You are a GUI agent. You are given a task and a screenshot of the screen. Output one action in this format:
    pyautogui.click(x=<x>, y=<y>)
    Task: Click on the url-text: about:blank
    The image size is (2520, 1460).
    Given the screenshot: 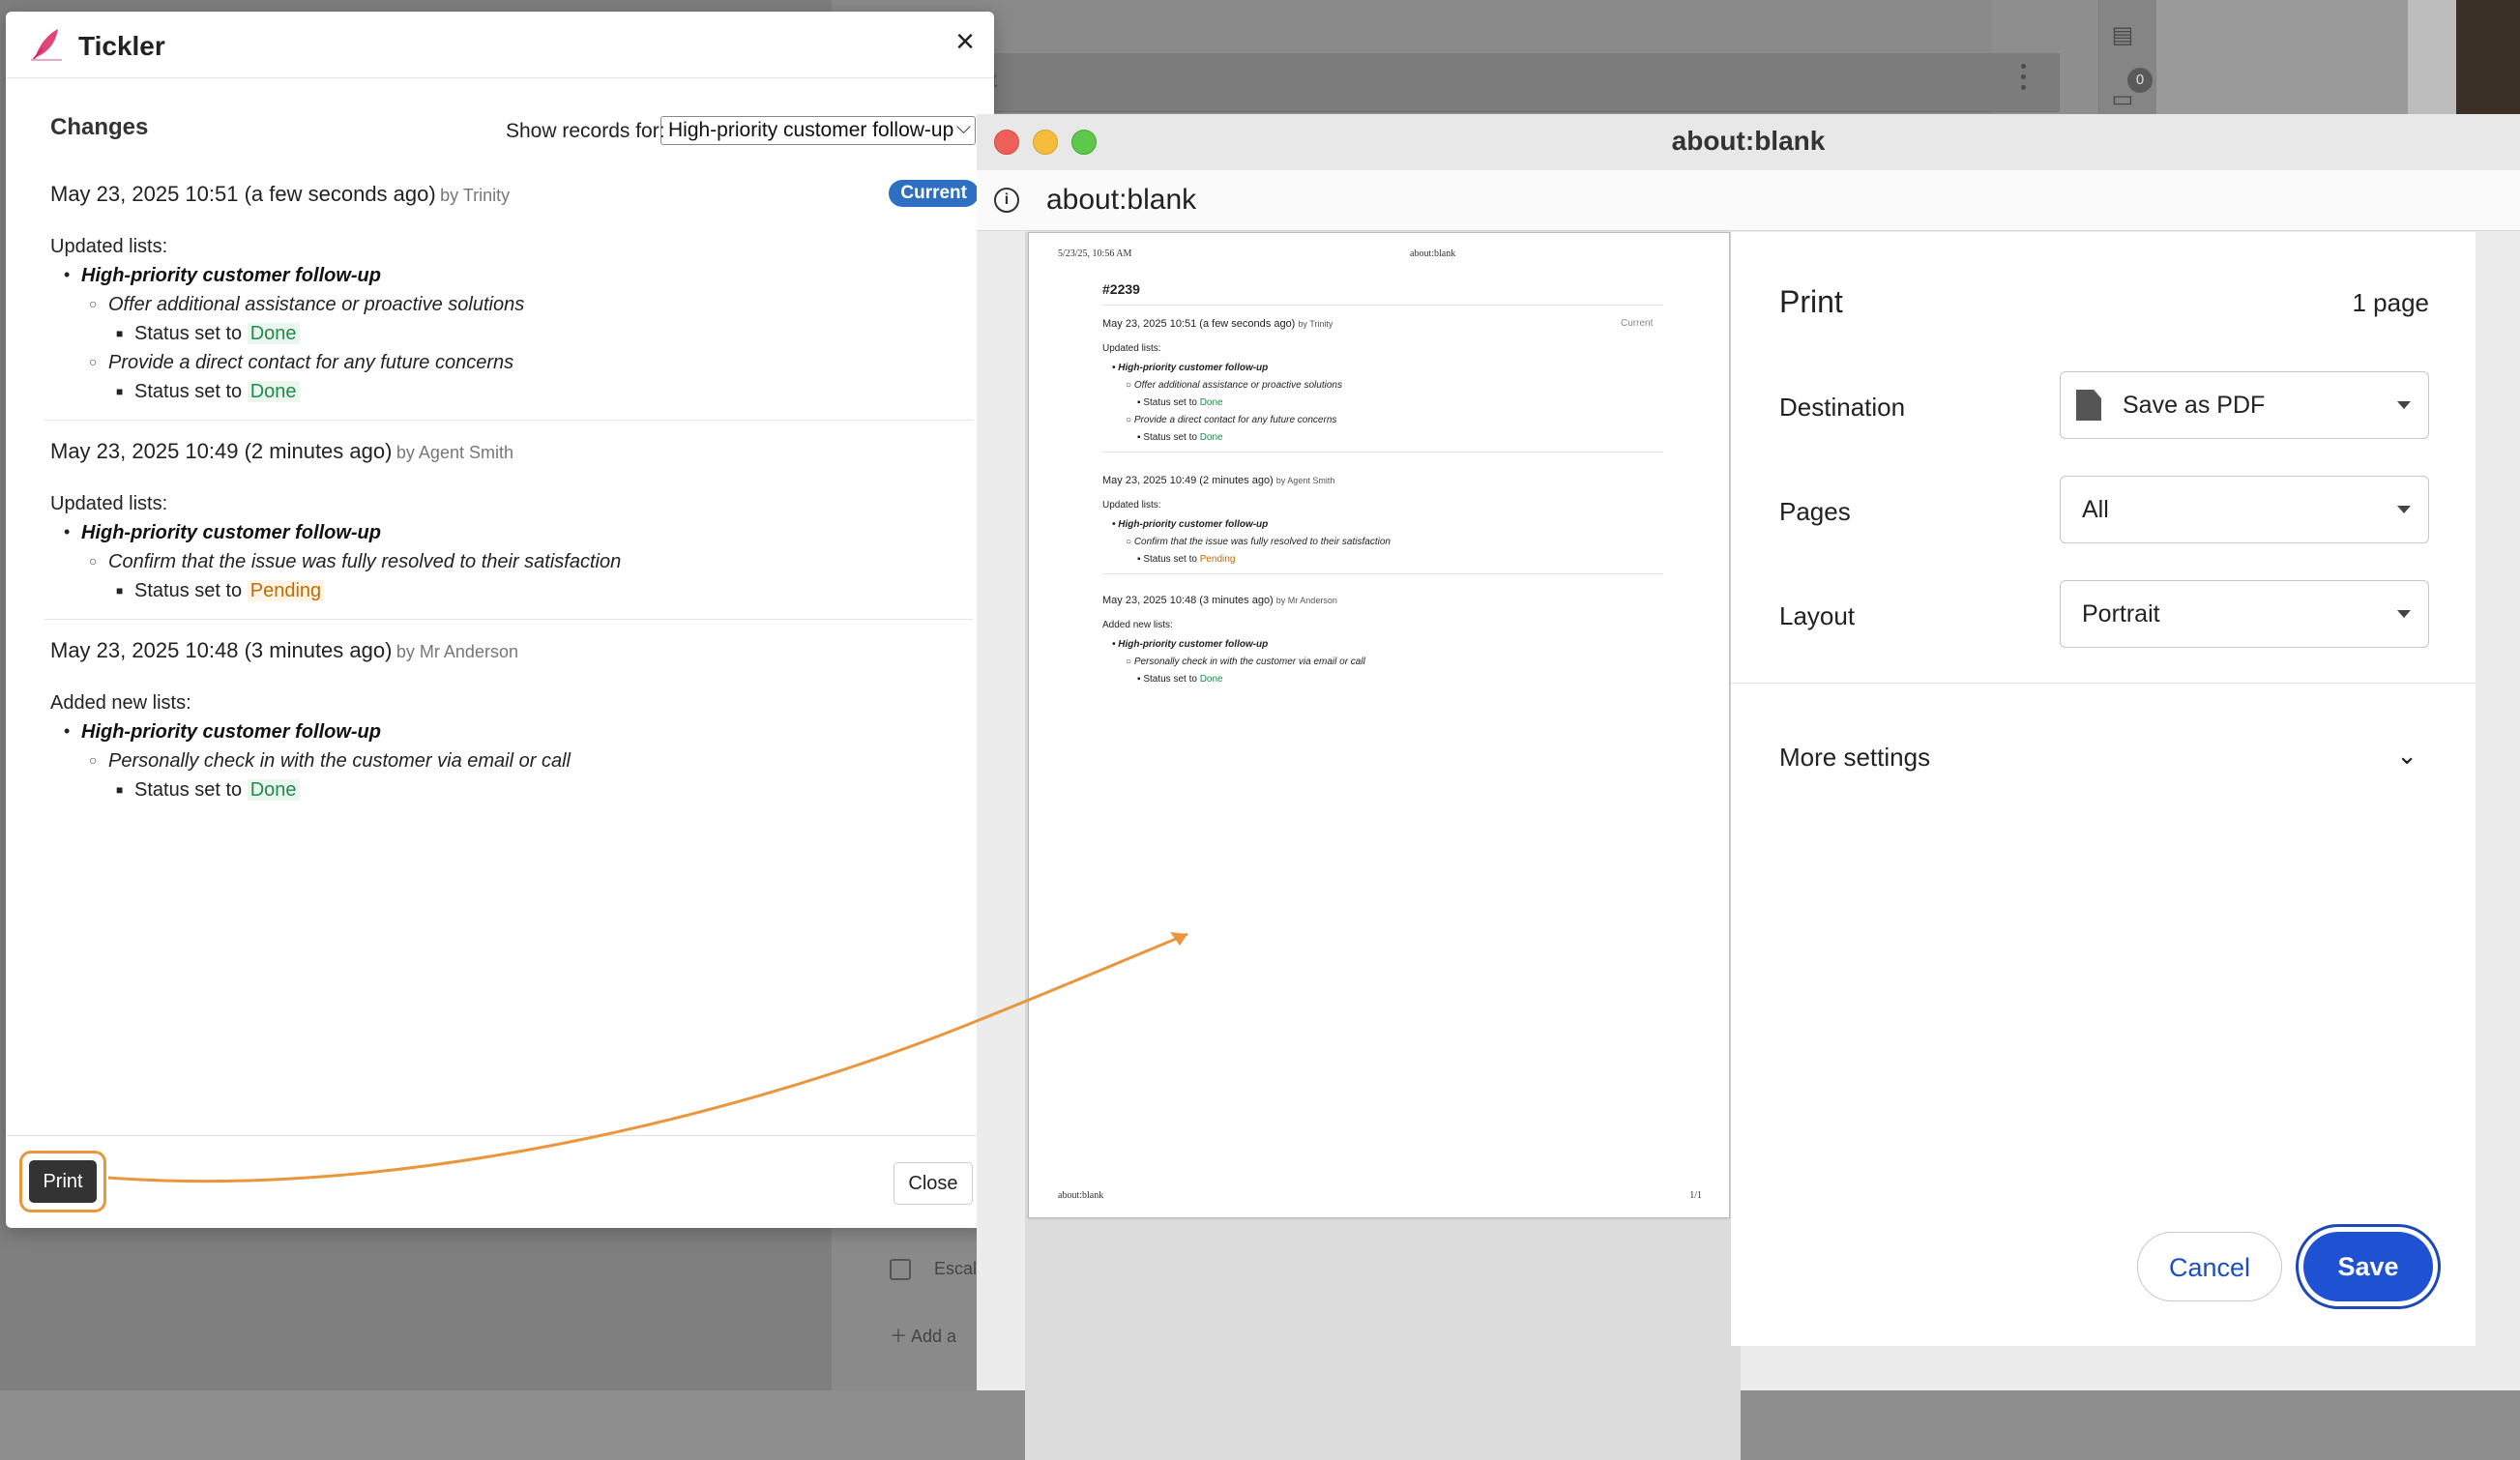 What is the action you would take?
    pyautogui.click(x=1121, y=200)
    